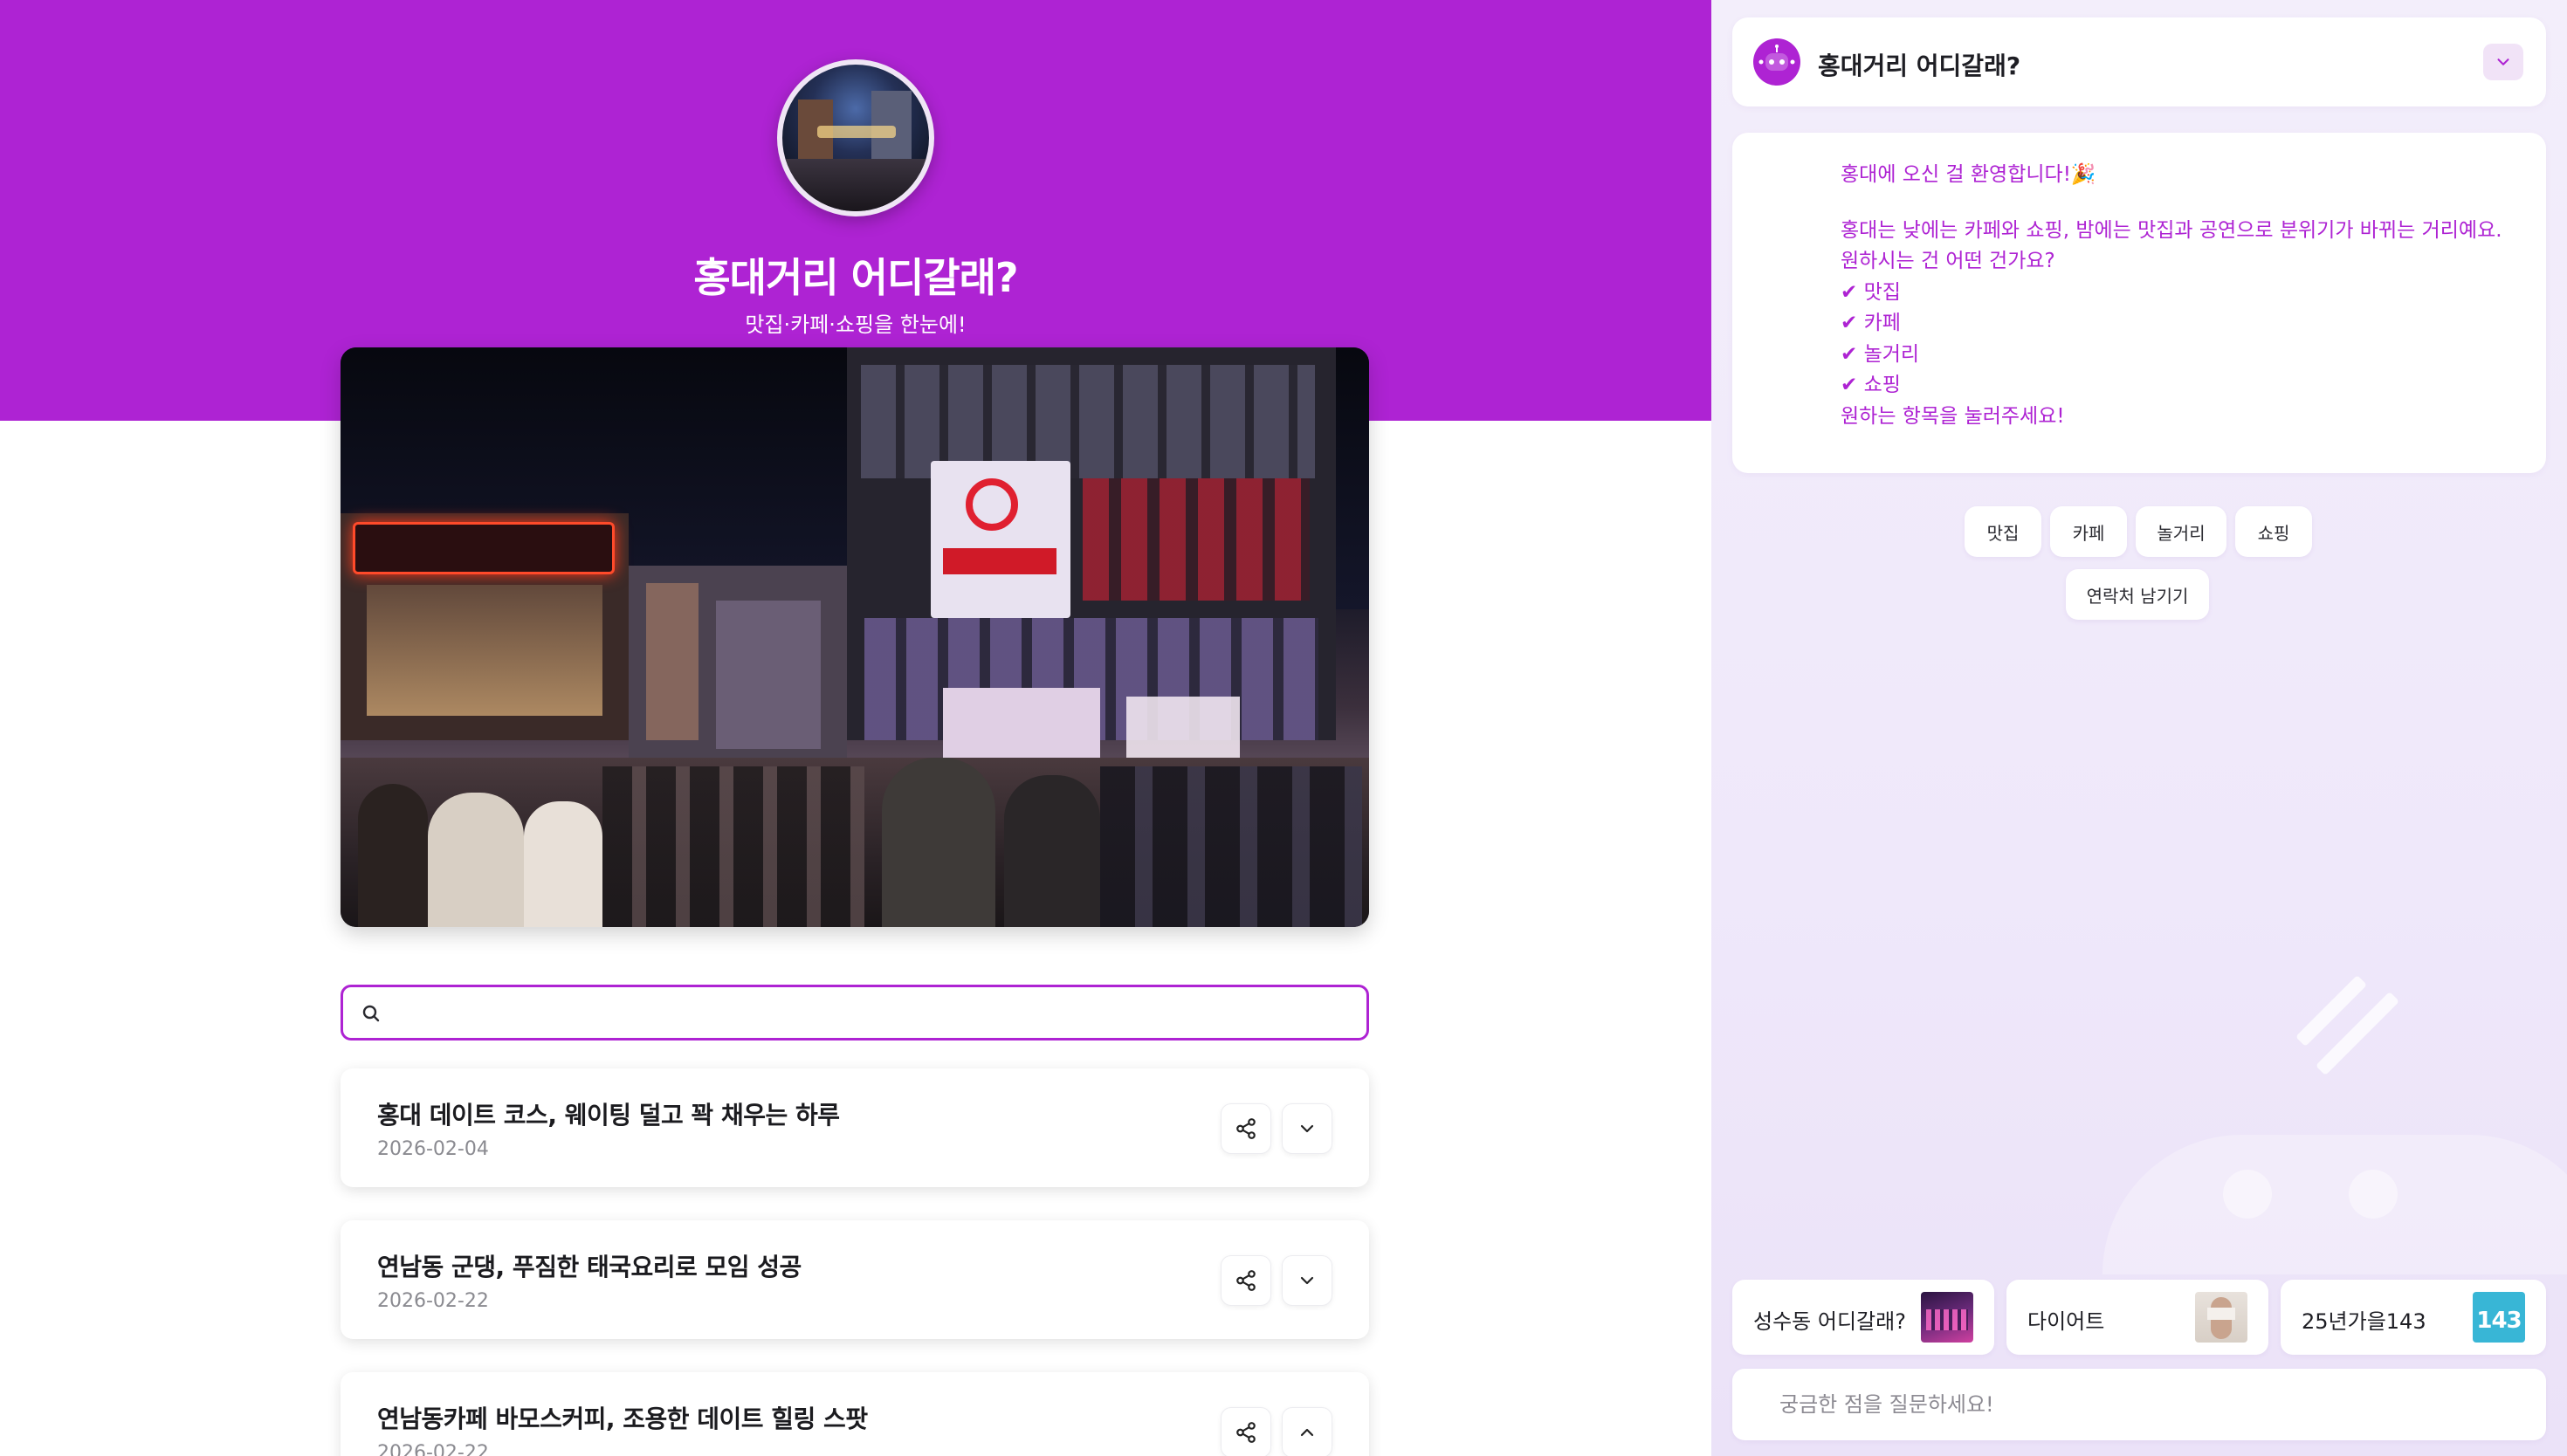 The width and height of the screenshot is (2567, 1456). Describe the element at coordinates (622, 1417) in the screenshot. I see `post-title: 연남동카페 바모스커피, 조용한 데이트 힐링 스팟` at that location.